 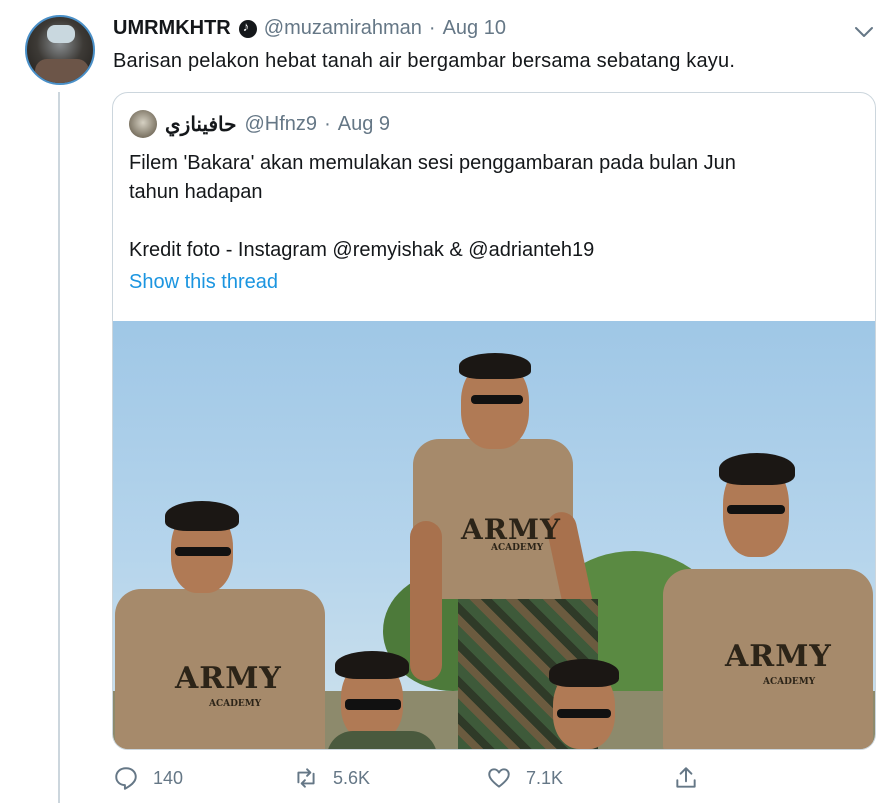 What do you see at coordinates (62, 71) in the screenshot?
I see `avatar-shirt` at bounding box center [62, 71].